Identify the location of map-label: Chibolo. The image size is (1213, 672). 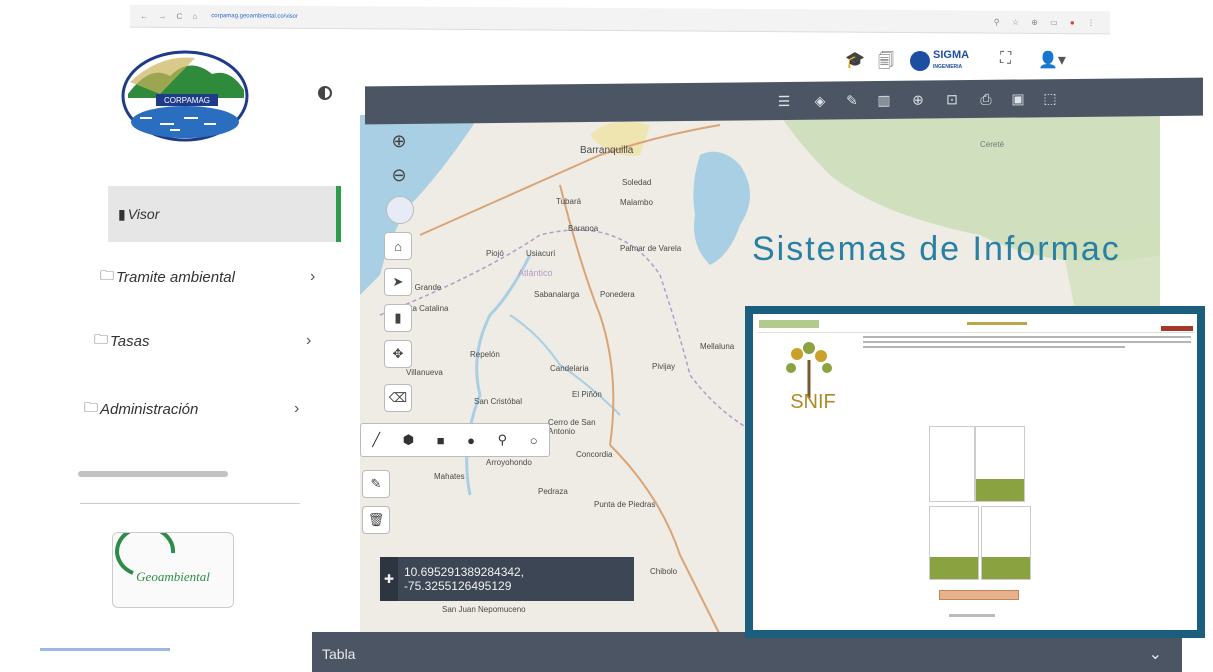
(664, 571).